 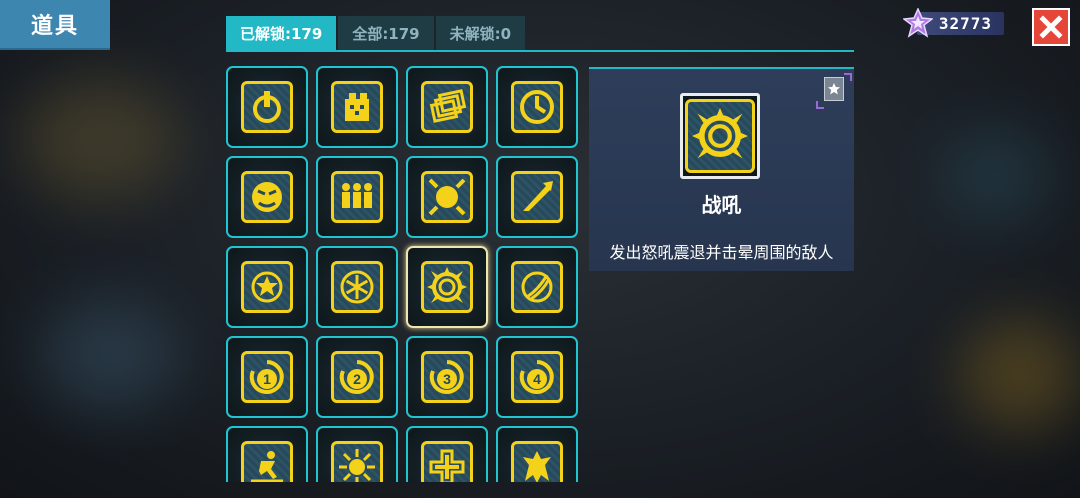 What do you see at coordinates (953, 23) in the screenshot?
I see `currency-display: 32773` at bounding box center [953, 23].